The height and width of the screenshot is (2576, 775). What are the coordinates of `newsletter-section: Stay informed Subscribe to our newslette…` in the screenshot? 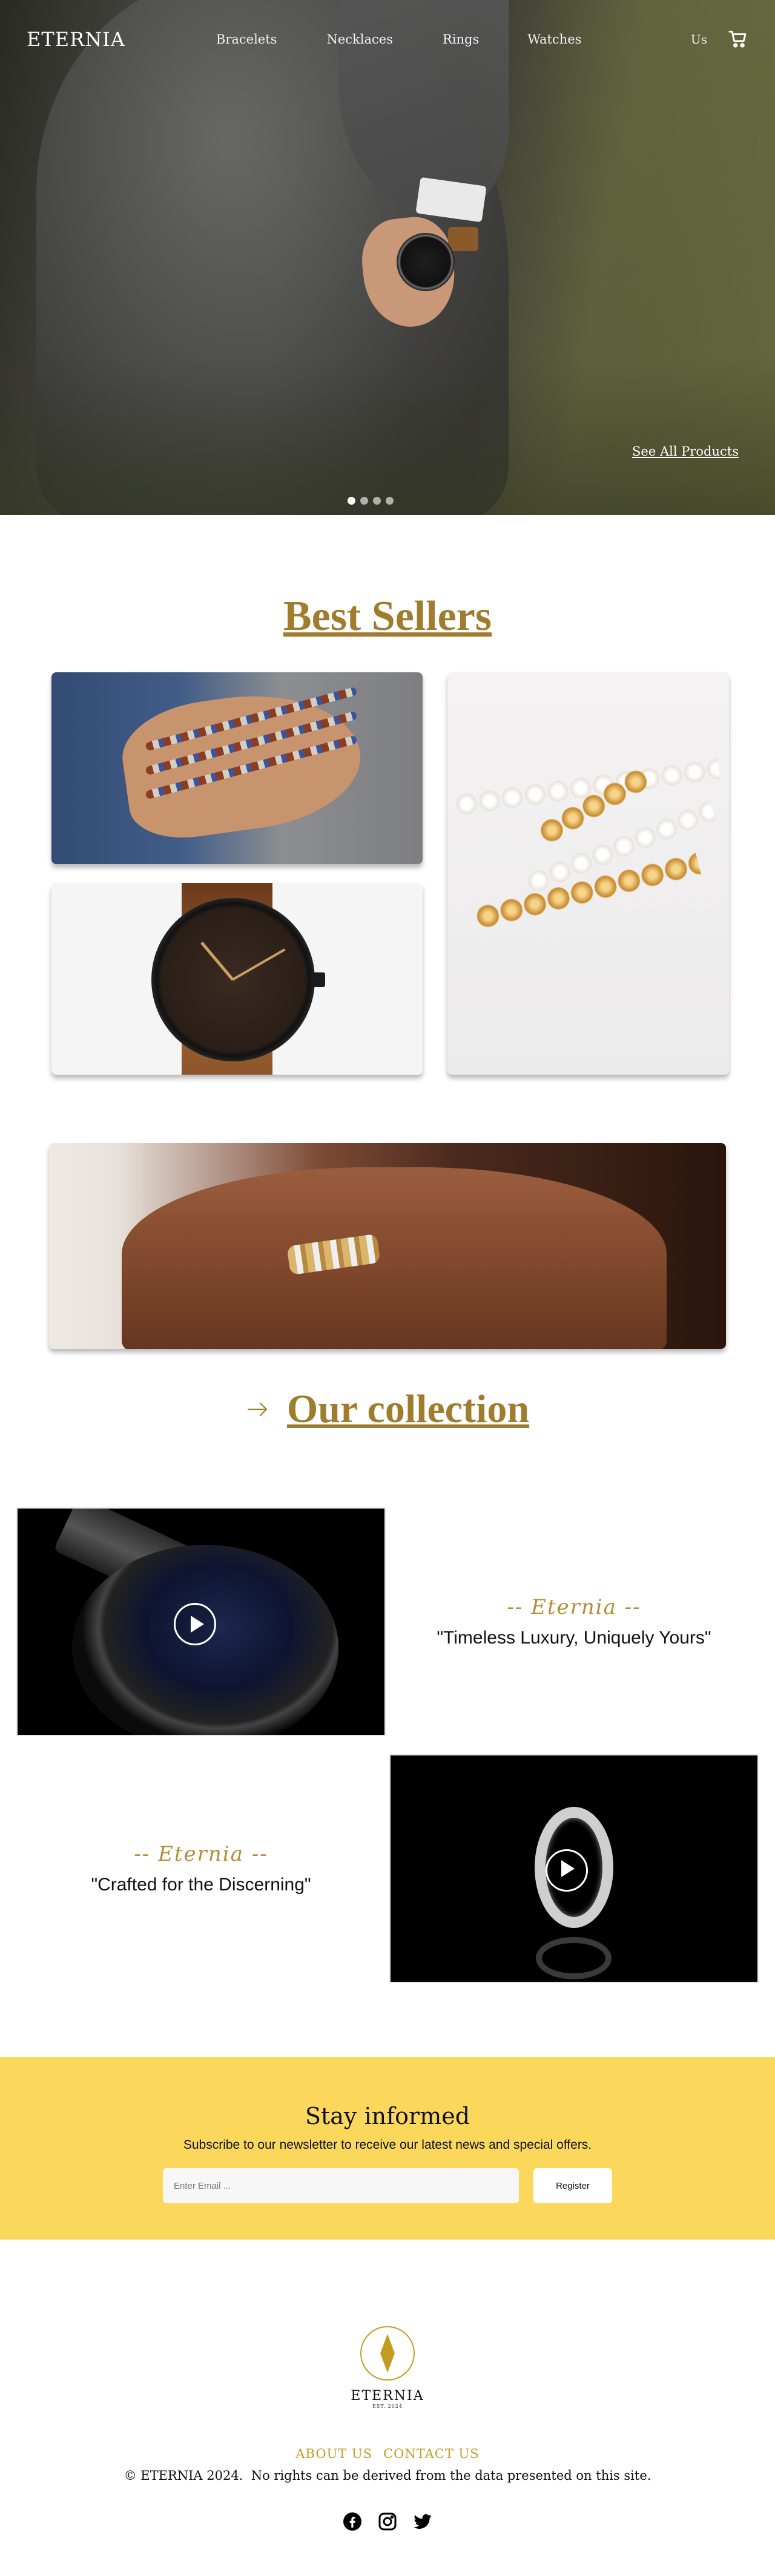 It's located at (387, 2148).